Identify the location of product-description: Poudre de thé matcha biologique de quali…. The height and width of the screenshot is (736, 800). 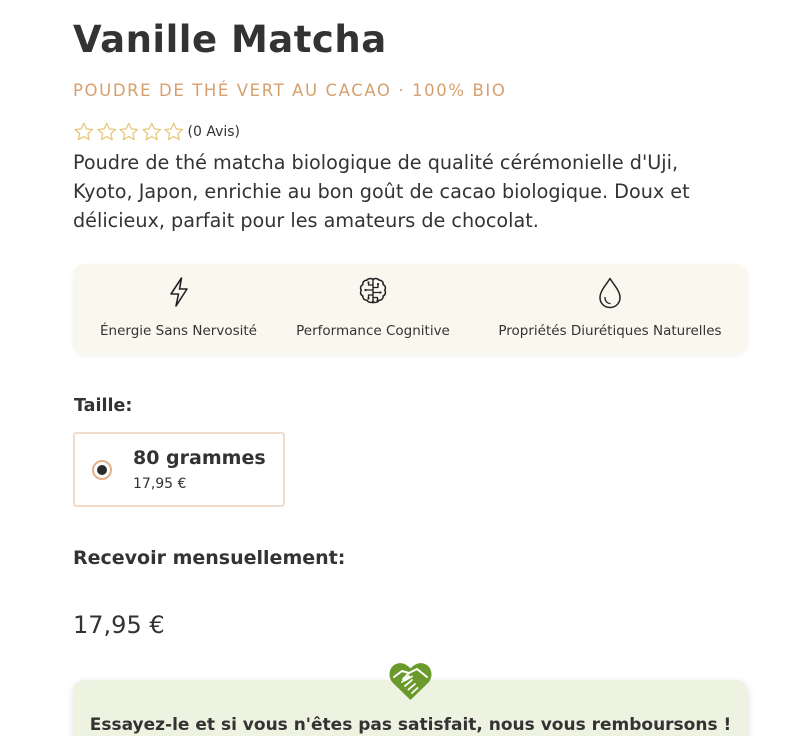
(381, 191).